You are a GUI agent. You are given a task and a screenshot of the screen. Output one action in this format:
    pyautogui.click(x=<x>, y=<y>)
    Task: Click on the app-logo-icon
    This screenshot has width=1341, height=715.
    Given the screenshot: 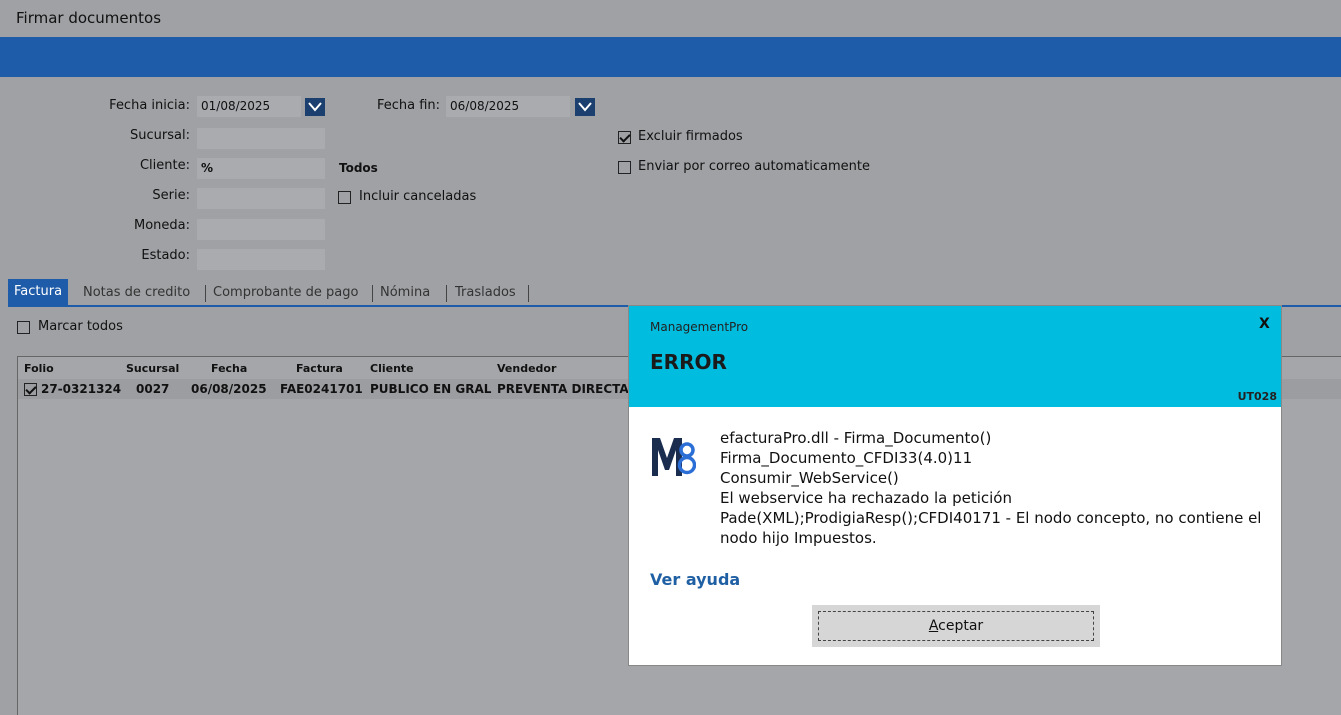 What is the action you would take?
    pyautogui.click(x=674, y=457)
    